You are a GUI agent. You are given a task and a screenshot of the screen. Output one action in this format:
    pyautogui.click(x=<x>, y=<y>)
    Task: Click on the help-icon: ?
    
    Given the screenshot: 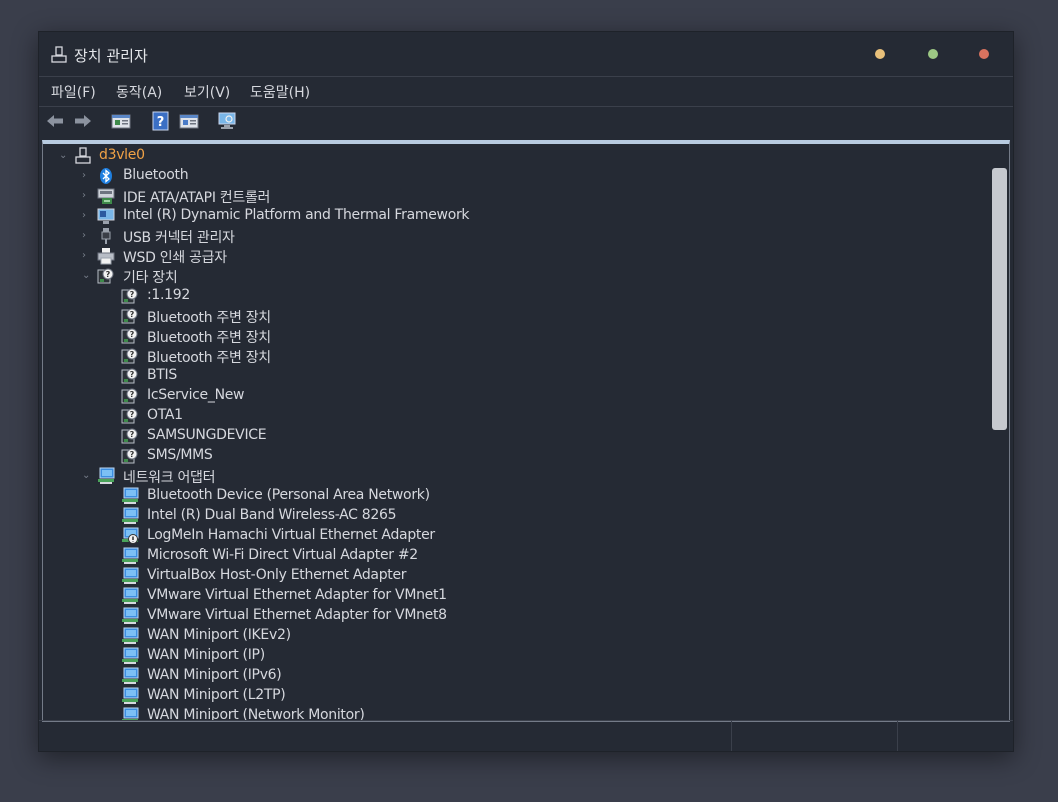 What is the action you would take?
    pyautogui.click(x=161, y=121)
    